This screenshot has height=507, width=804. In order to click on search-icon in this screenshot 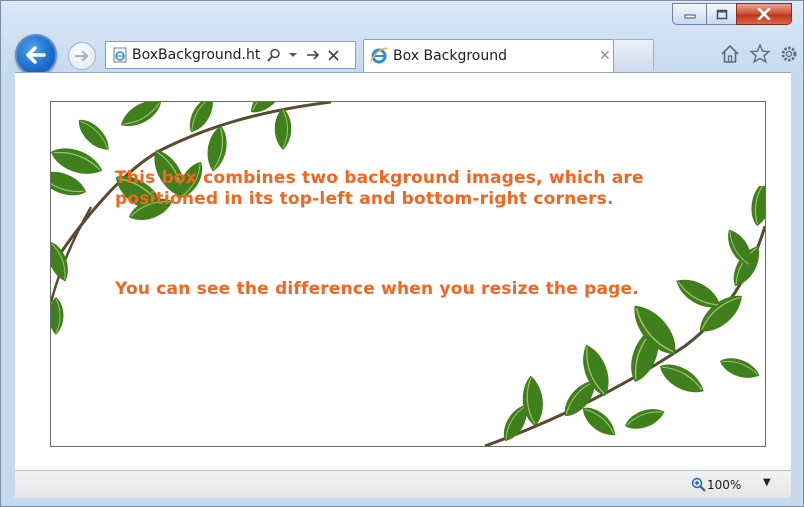, I will do `click(273, 55)`.